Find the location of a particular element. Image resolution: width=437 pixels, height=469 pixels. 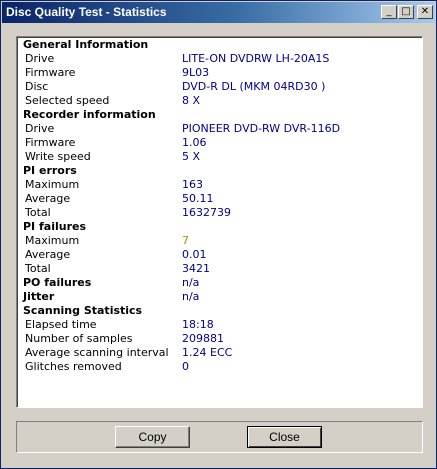

pif-maximum-value: 7 is located at coordinates (185, 240).